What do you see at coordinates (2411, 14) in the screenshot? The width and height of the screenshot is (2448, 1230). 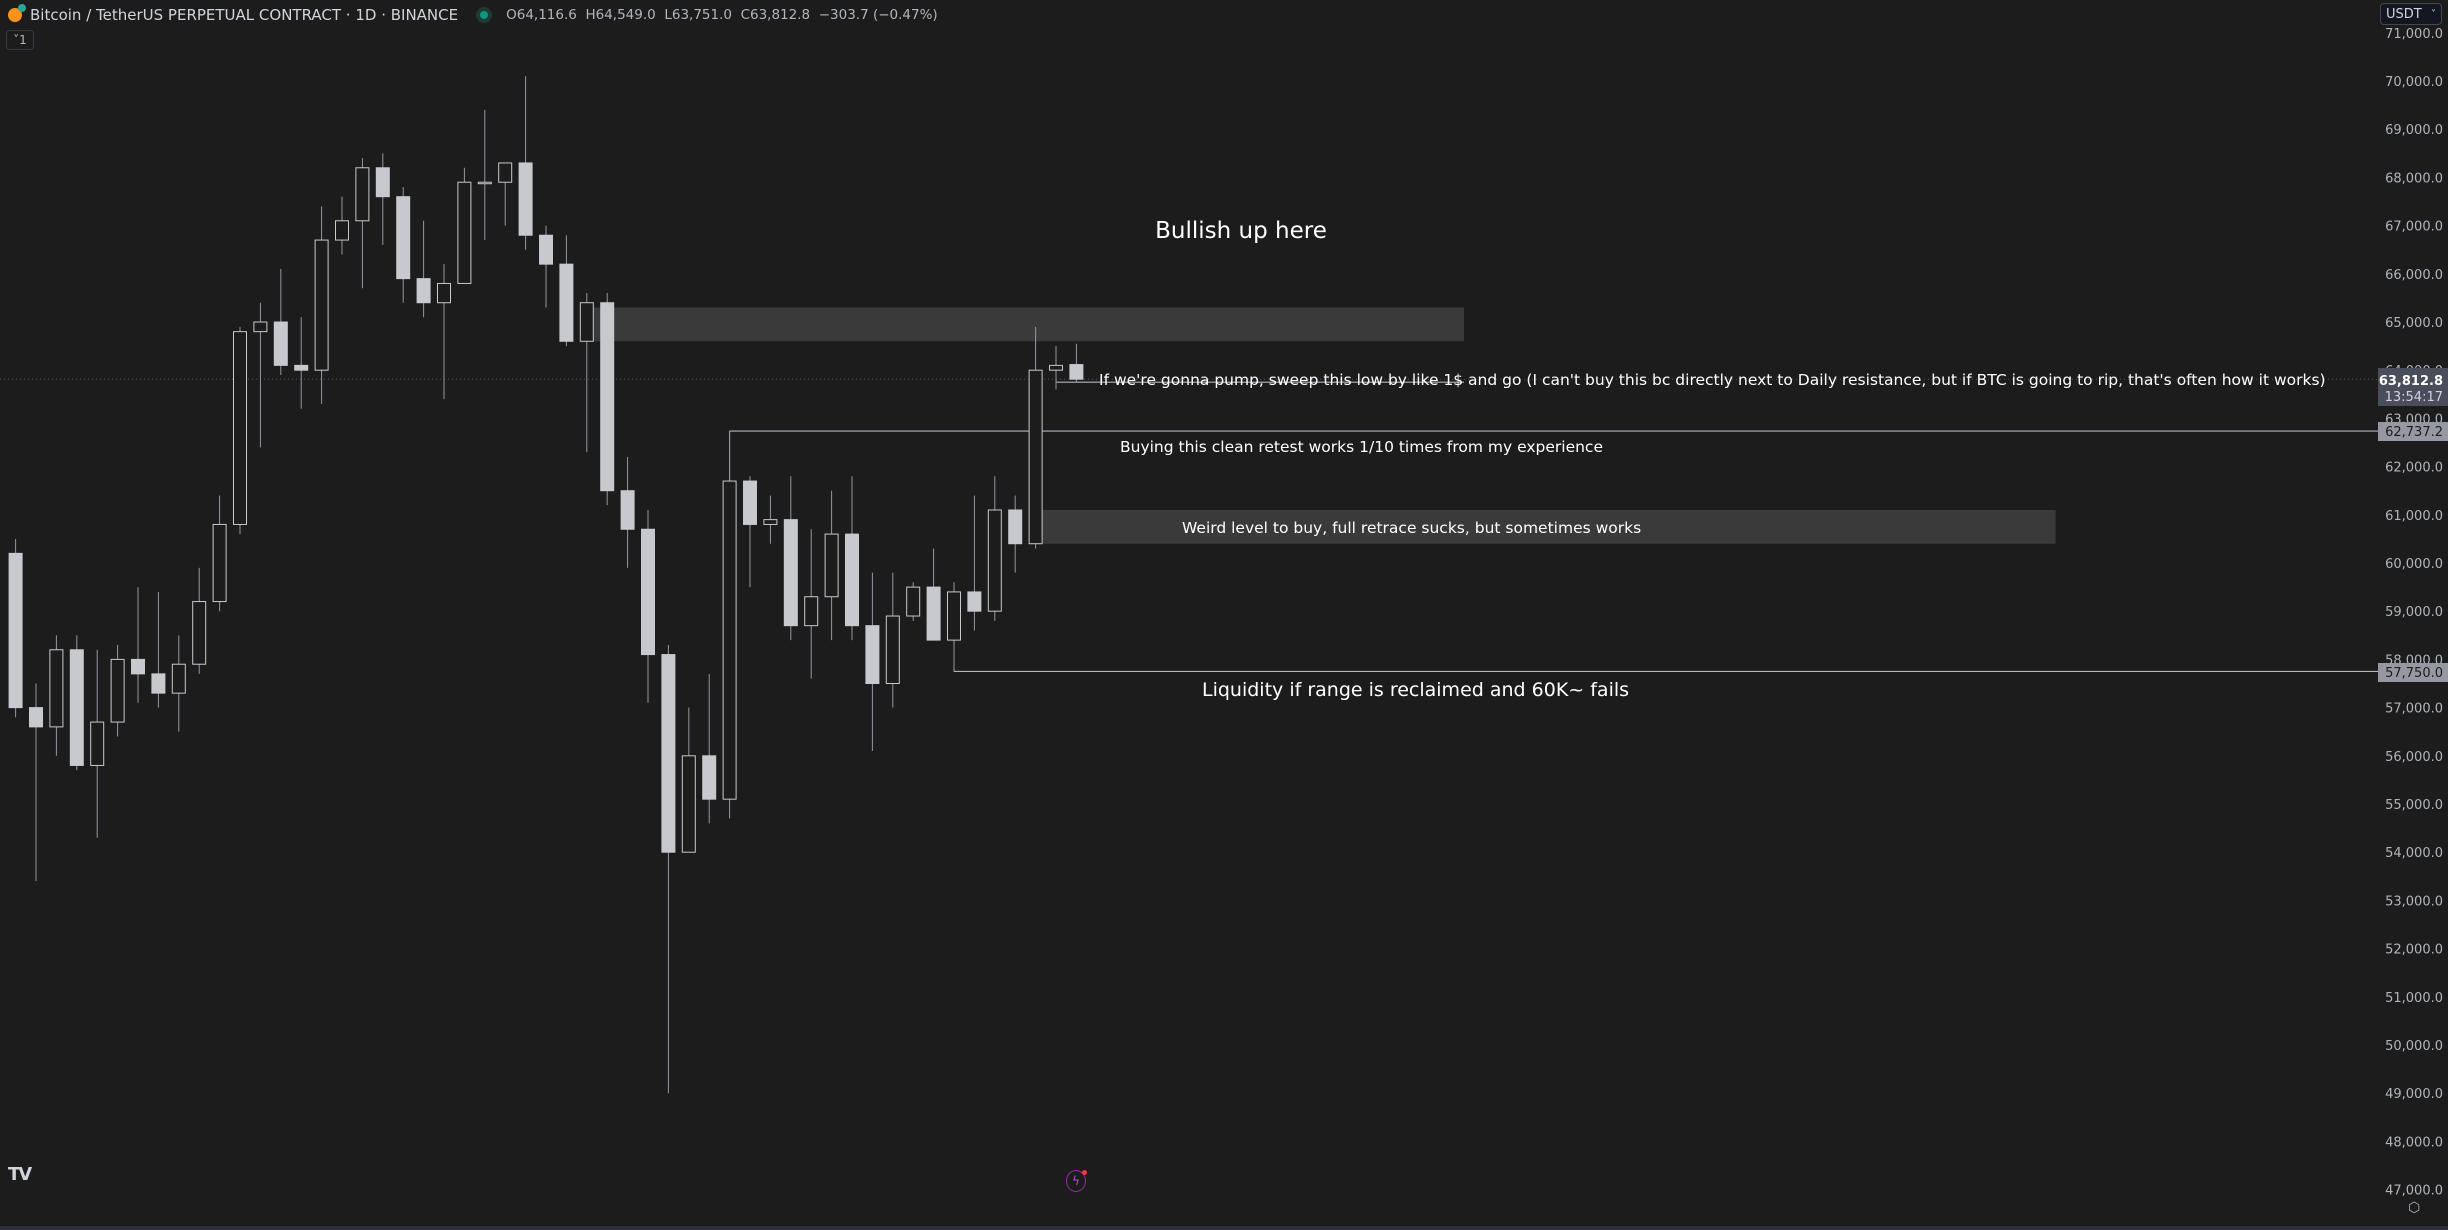 I see `currency-selector: USDT ˅` at bounding box center [2411, 14].